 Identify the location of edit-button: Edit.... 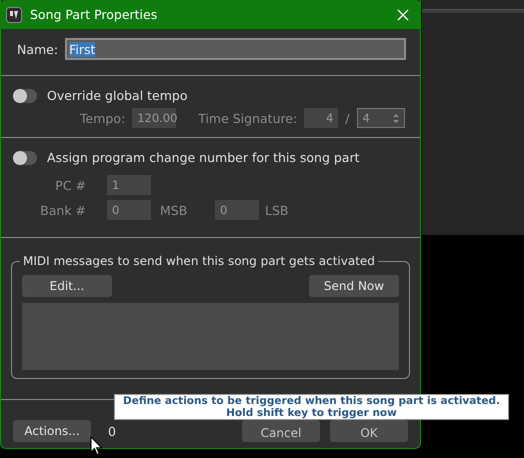
(67, 286).